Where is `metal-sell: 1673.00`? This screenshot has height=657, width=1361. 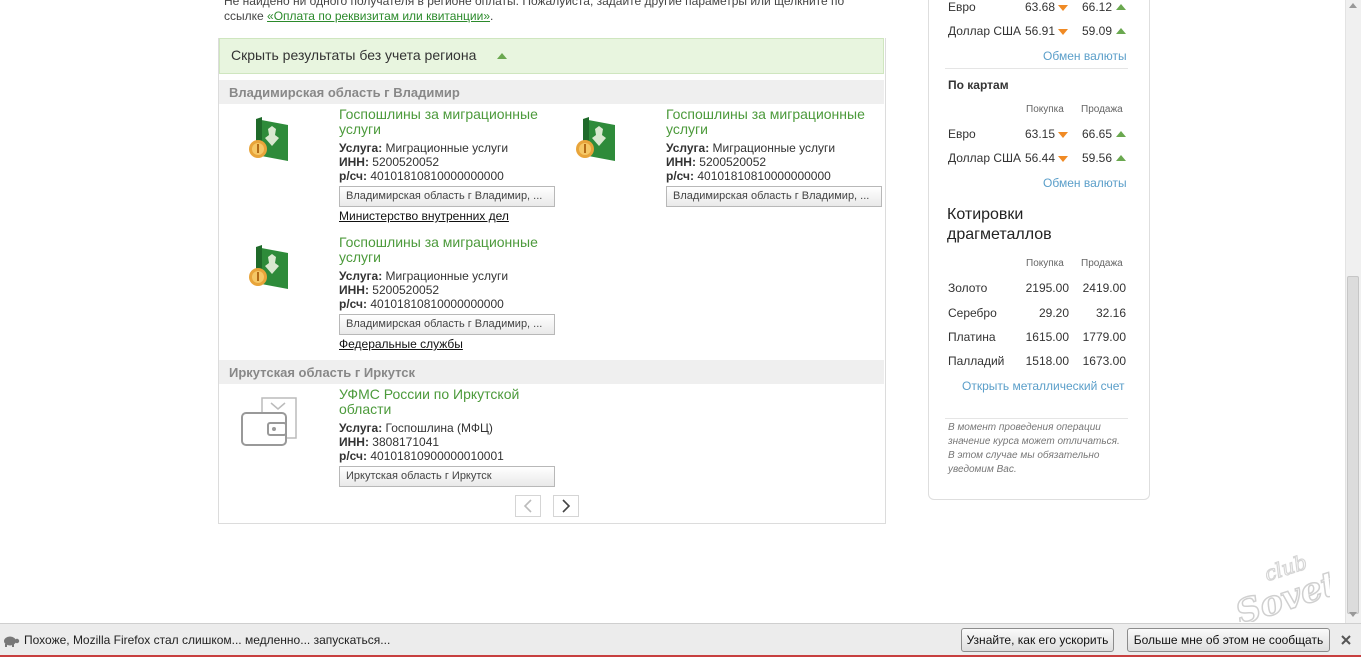
metal-sell: 1673.00 is located at coordinates (1104, 361).